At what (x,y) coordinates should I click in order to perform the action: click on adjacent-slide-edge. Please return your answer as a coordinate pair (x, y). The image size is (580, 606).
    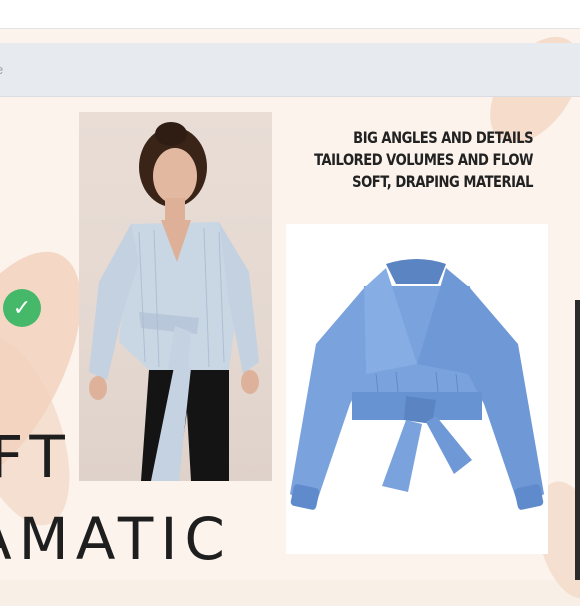
    Looking at the image, I should click on (577, 440).